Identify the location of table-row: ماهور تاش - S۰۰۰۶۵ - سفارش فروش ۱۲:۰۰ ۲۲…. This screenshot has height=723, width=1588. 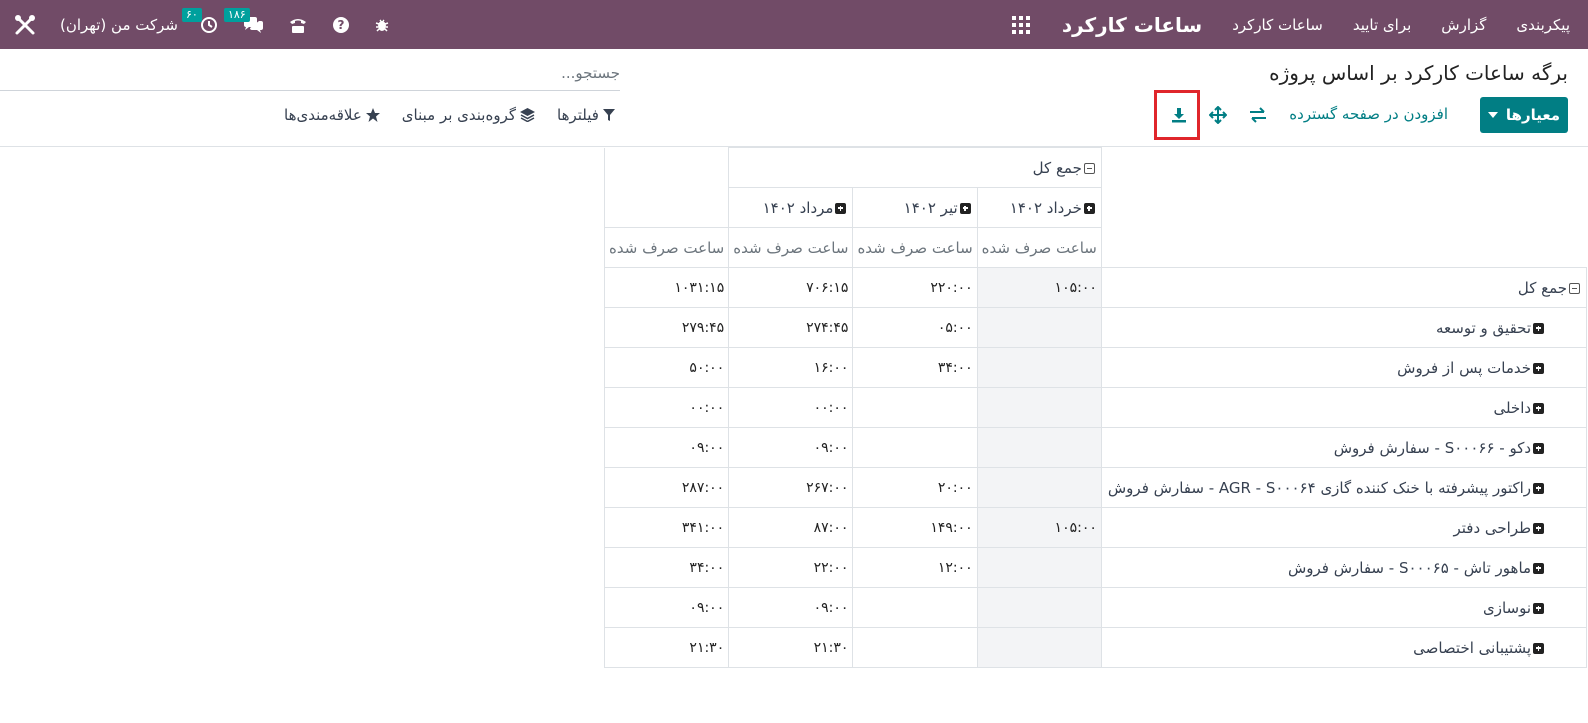
(1095, 567).